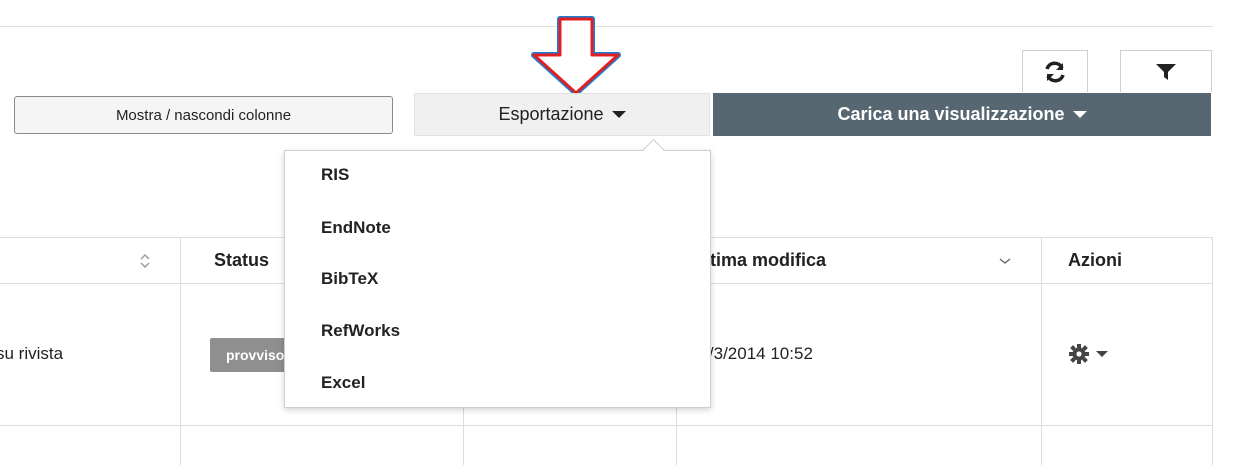 The height and width of the screenshot is (465, 1245). I want to click on refresh-icon, so click(1055, 71).